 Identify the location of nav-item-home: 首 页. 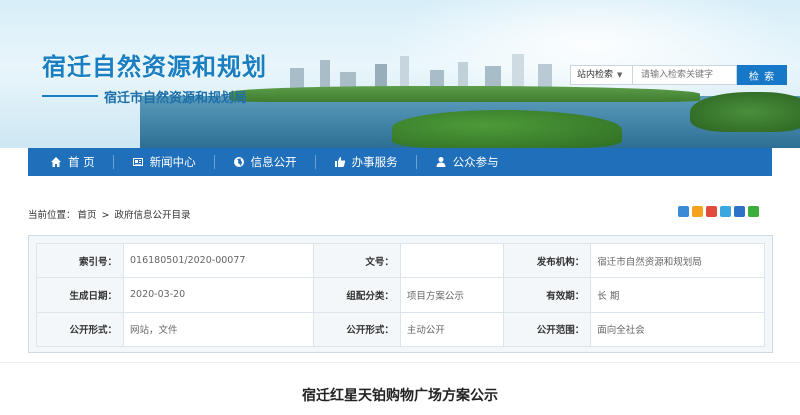
(70, 162).